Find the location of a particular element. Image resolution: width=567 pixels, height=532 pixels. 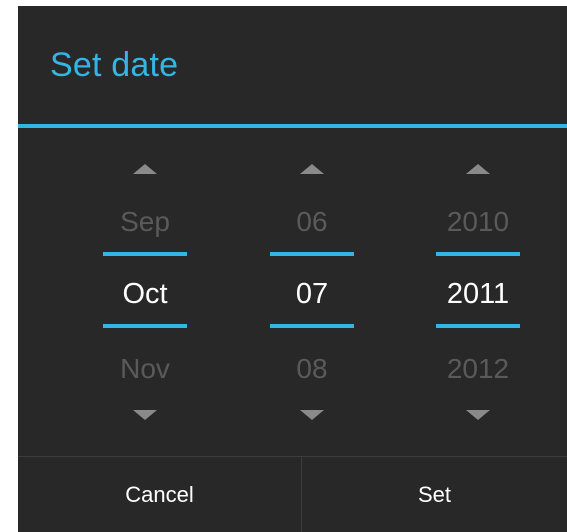

month-current-value: Oct is located at coordinates (145, 294).